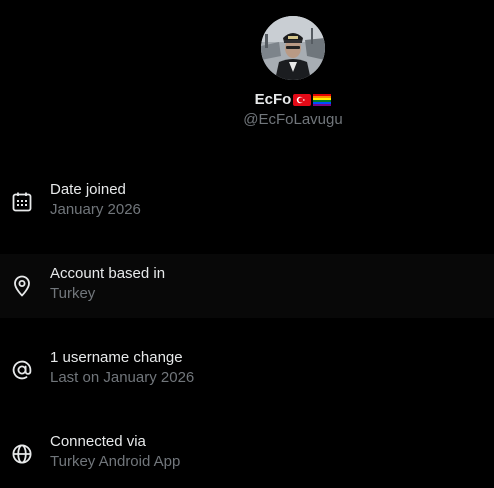 The image size is (494, 488). What do you see at coordinates (247, 202) in the screenshot?
I see `about-row-date-joined: Date joined January 2026` at bounding box center [247, 202].